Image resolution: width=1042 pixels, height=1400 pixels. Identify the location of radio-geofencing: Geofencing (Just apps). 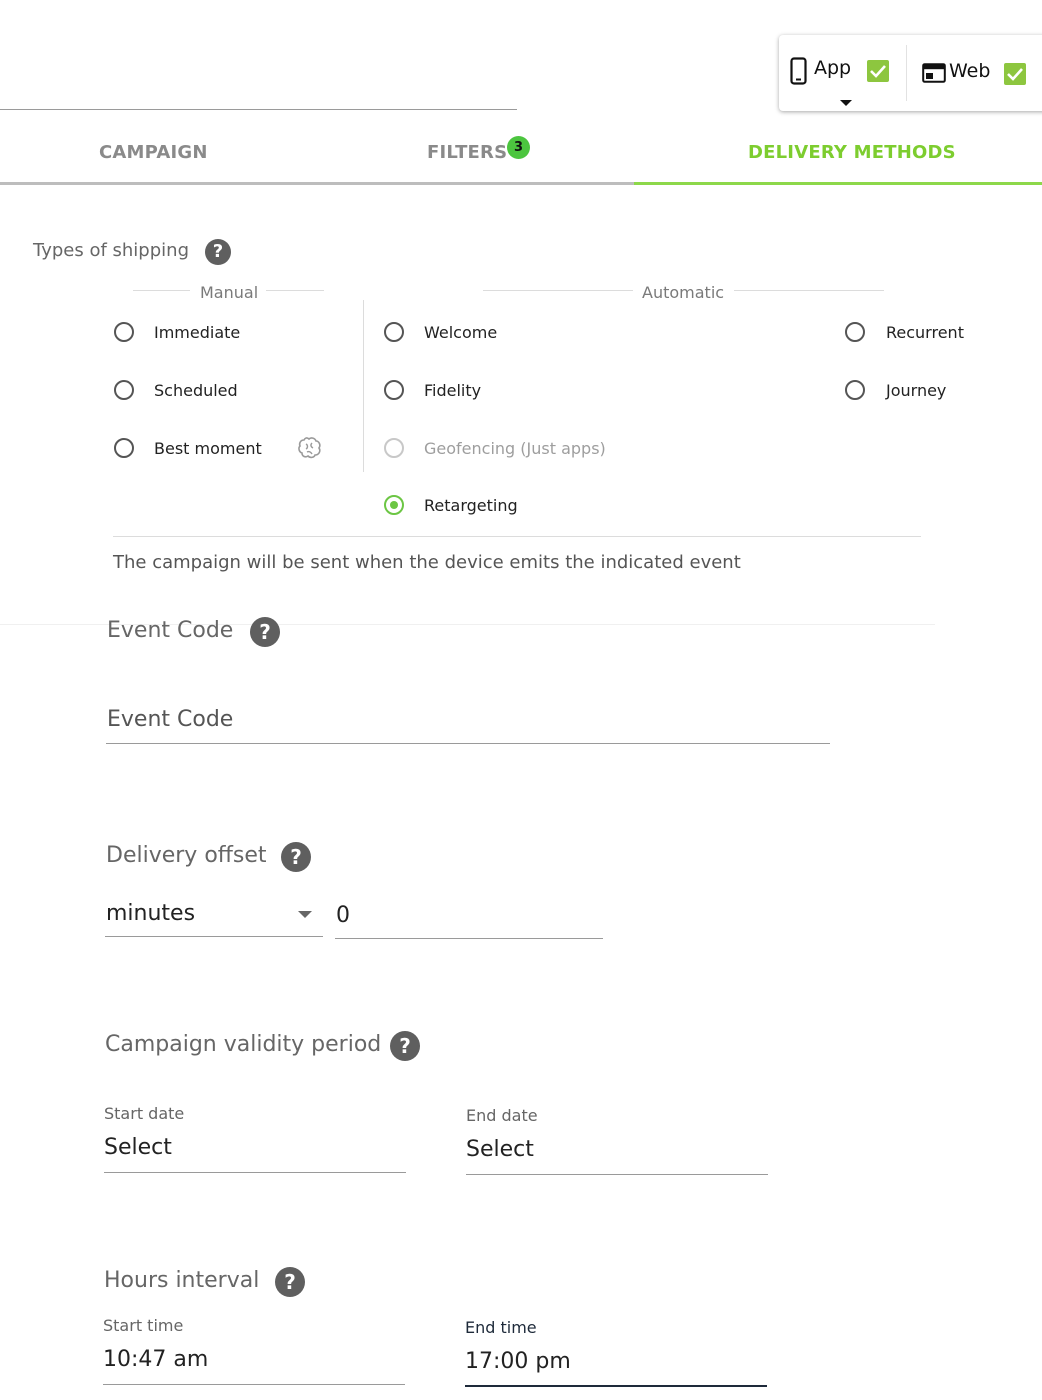
(504, 449).